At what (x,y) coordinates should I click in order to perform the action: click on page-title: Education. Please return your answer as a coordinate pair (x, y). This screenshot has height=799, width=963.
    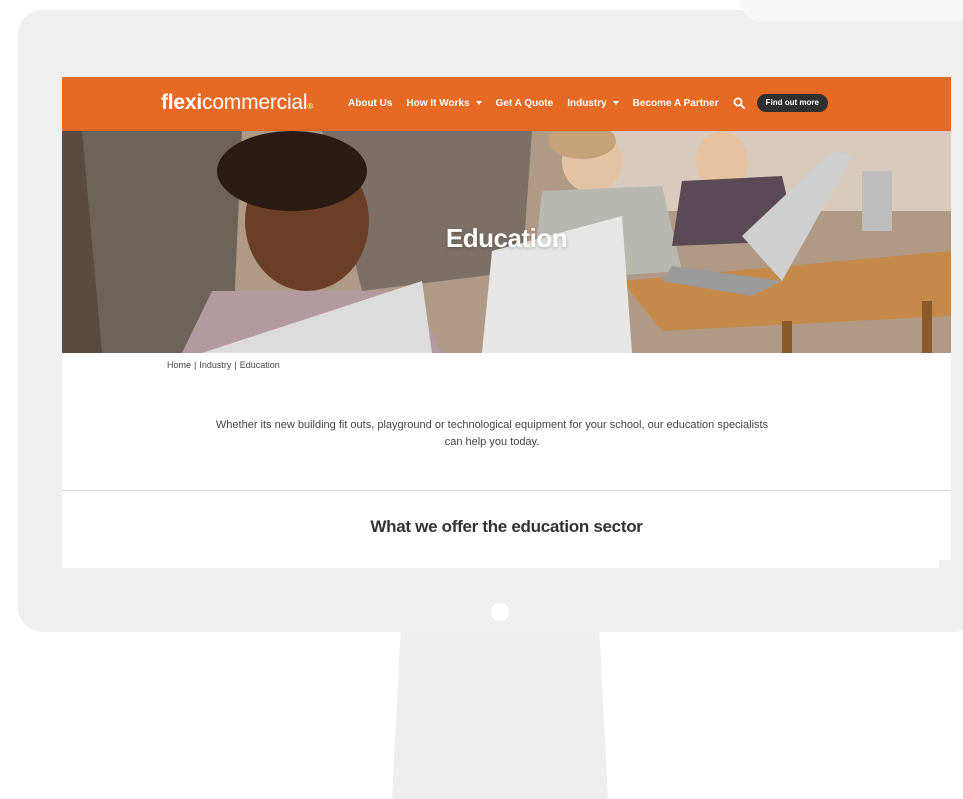
    Looking at the image, I should click on (506, 238).